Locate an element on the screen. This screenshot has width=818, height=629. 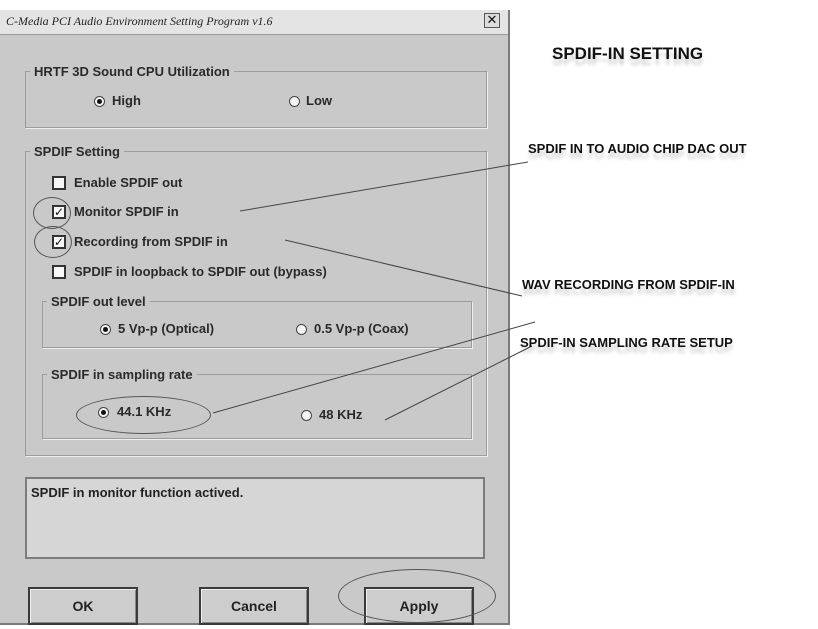
coax-label: 0.5 Vp-p (Coax) is located at coordinates (361, 328).